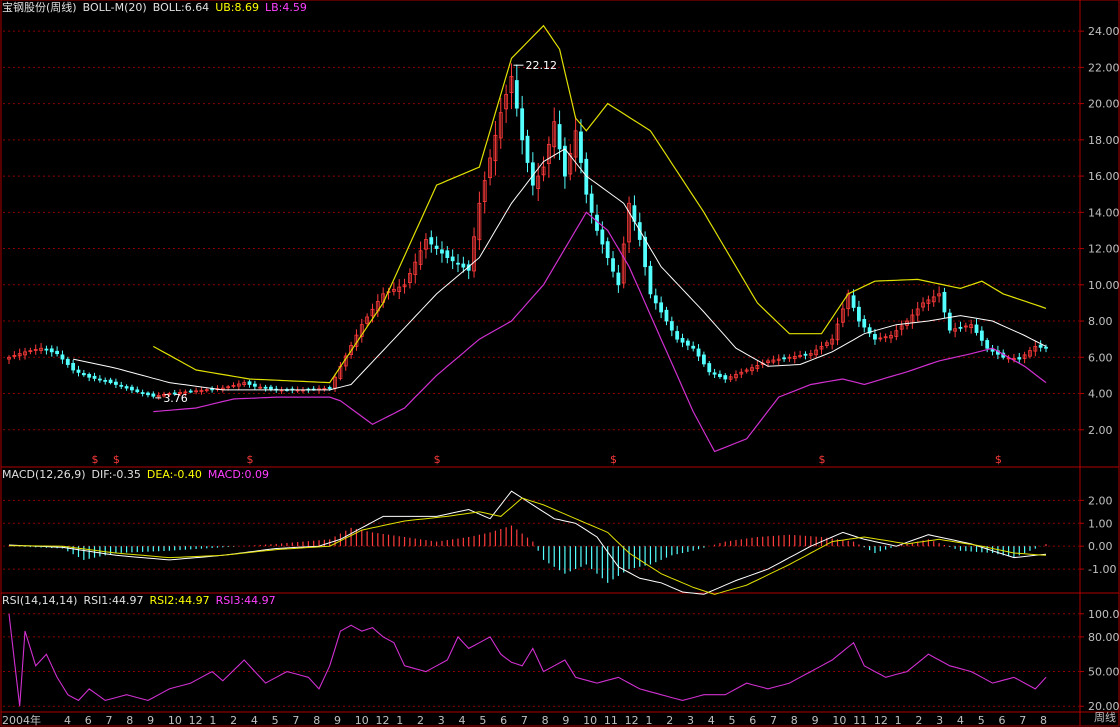 Image resolution: width=1120 pixels, height=727 pixels. Describe the element at coordinates (245, 600) in the screenshot. I see `rsi3-value: RSI3:44.97` at that location.